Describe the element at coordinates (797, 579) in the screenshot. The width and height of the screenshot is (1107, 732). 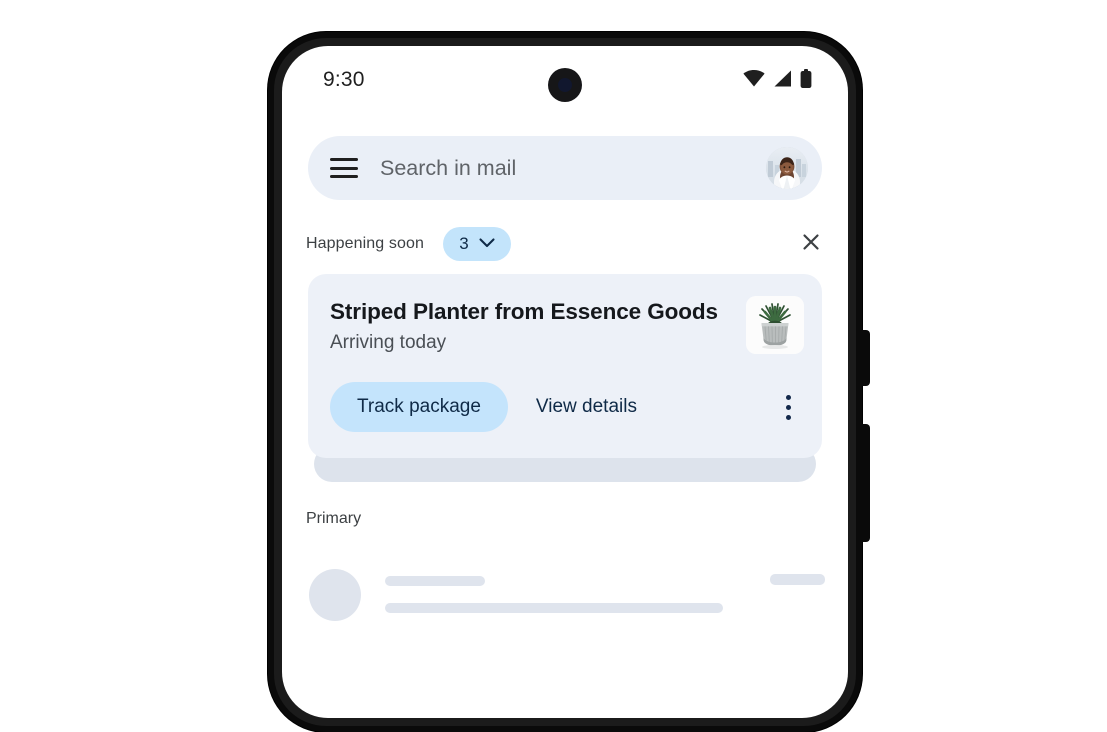
I see `placeholder-timestamp` at that location.